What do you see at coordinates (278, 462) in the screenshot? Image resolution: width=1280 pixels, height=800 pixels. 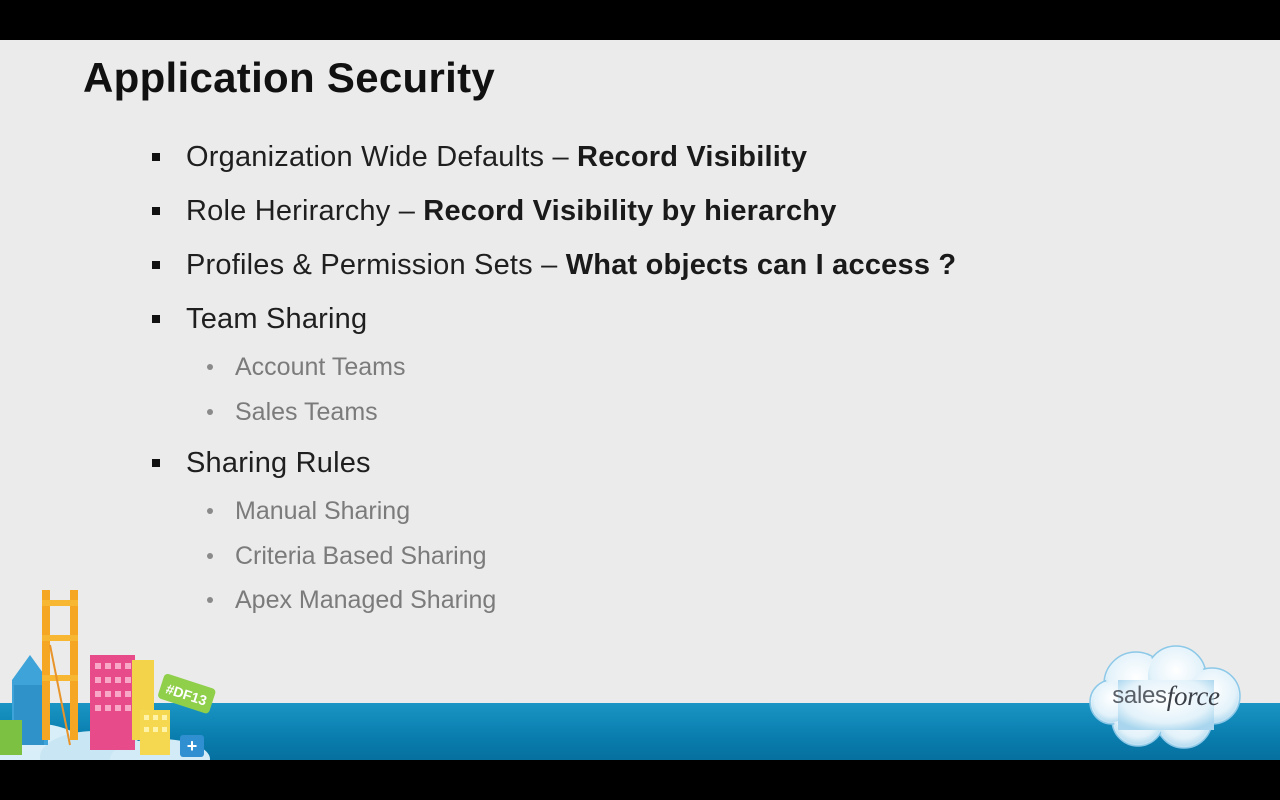 I see `bullet-text: Sharing Rules` at bounding box center [278, 462].